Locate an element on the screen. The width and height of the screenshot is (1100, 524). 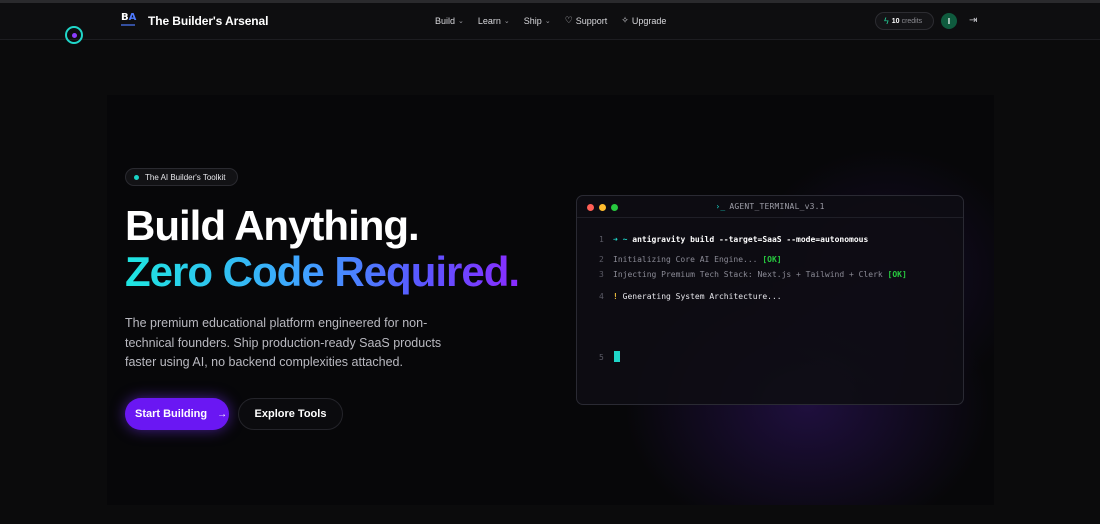
start-building-button: Start Building → is located at coordinates (177, 414).